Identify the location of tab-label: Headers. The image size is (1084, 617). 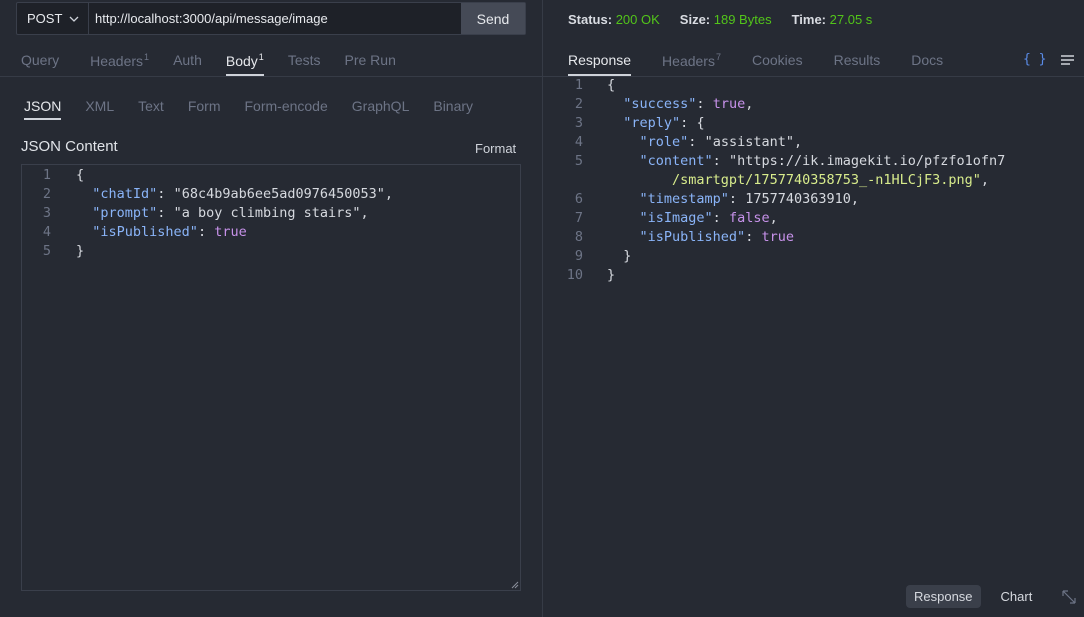
(117, 61).